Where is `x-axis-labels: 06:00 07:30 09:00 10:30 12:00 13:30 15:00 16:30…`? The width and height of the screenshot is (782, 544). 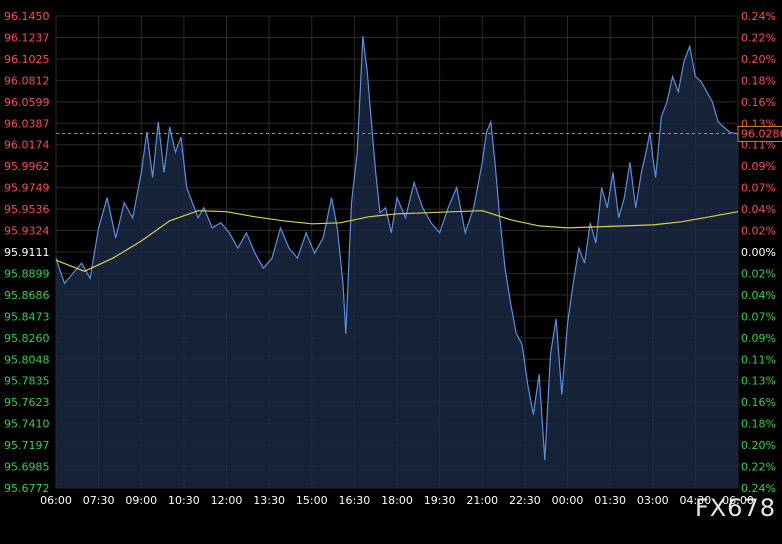
x-axis-labels: 06:00 07:30 09:00 10:30 12:00 13:30 15:00 16:30… is located at coordinates (397, 500).